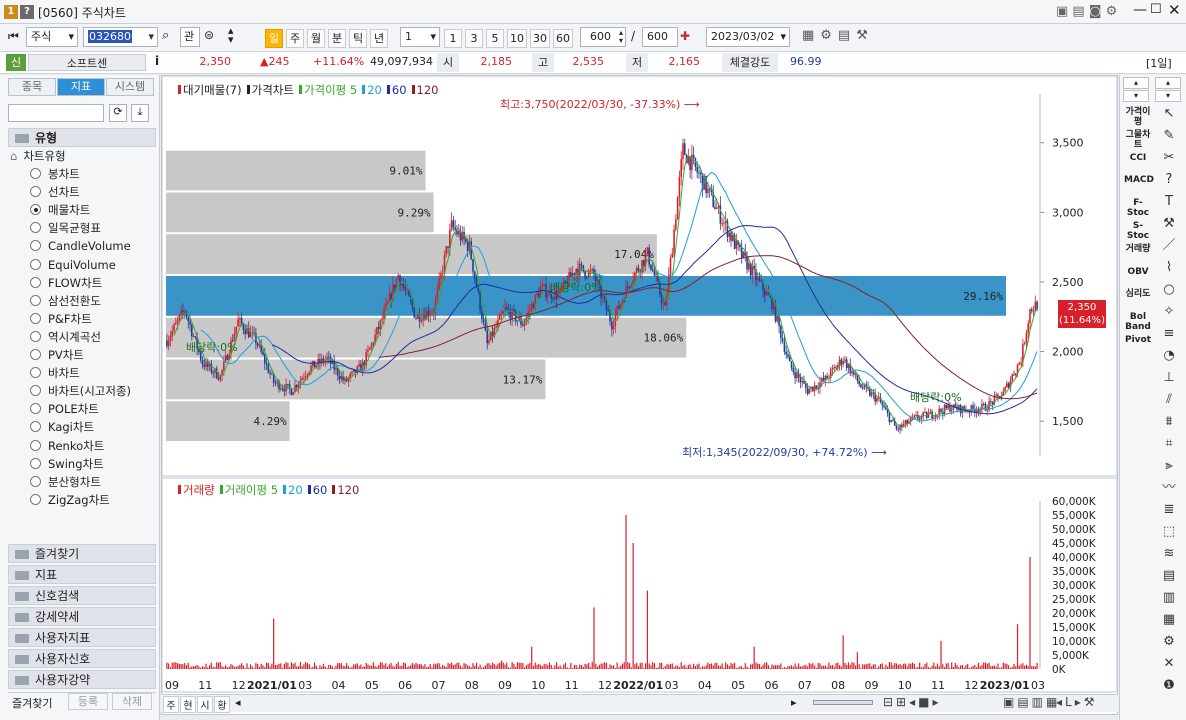 The height and width of the screenshot is (720, 1186). I want to click on indicator-shortcut: Pivot, so click(1138, 340).